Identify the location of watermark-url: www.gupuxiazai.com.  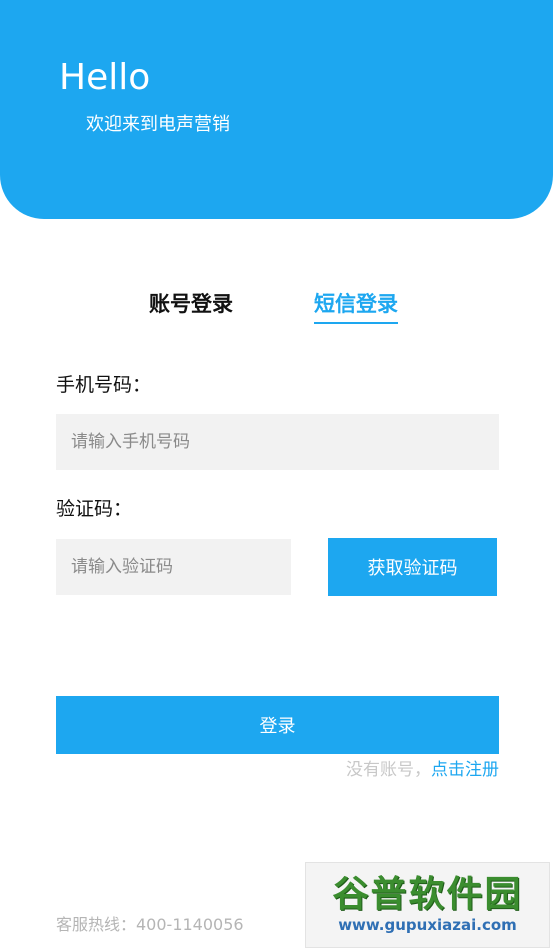
(427, 925).